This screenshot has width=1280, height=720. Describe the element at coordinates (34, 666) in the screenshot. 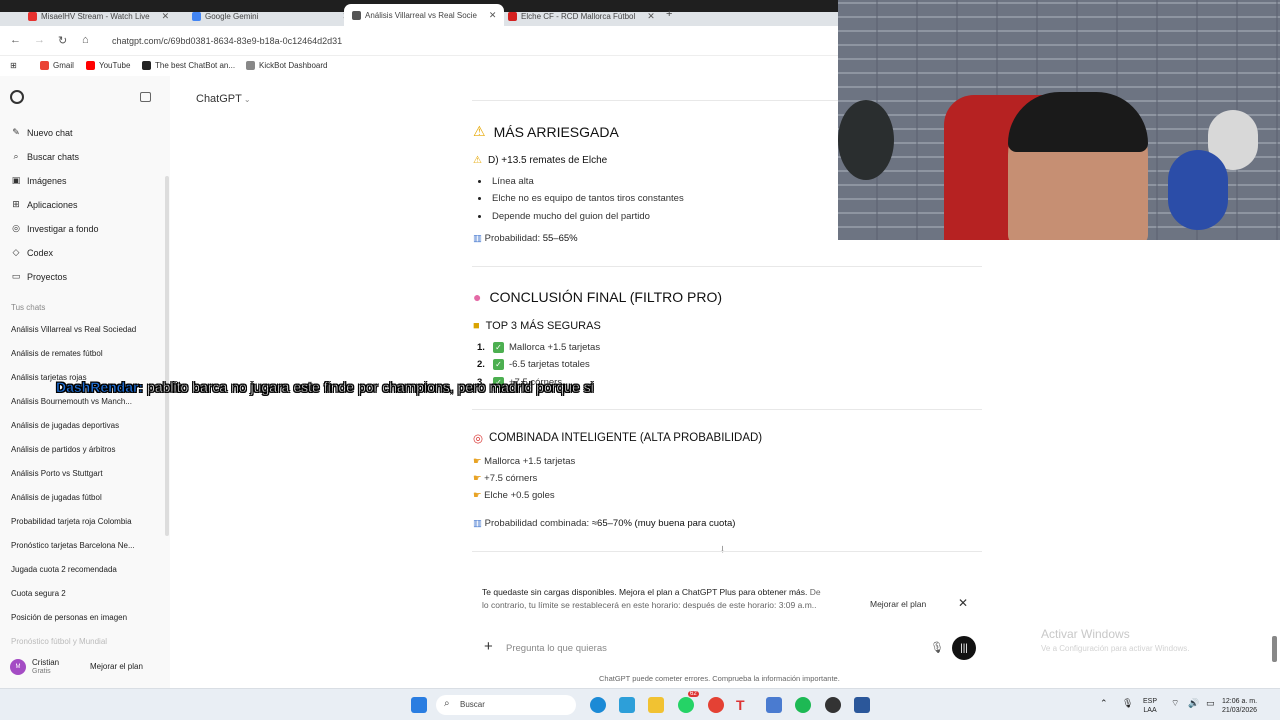

I see `profile-menu: M Cristian Gratis` at that location.